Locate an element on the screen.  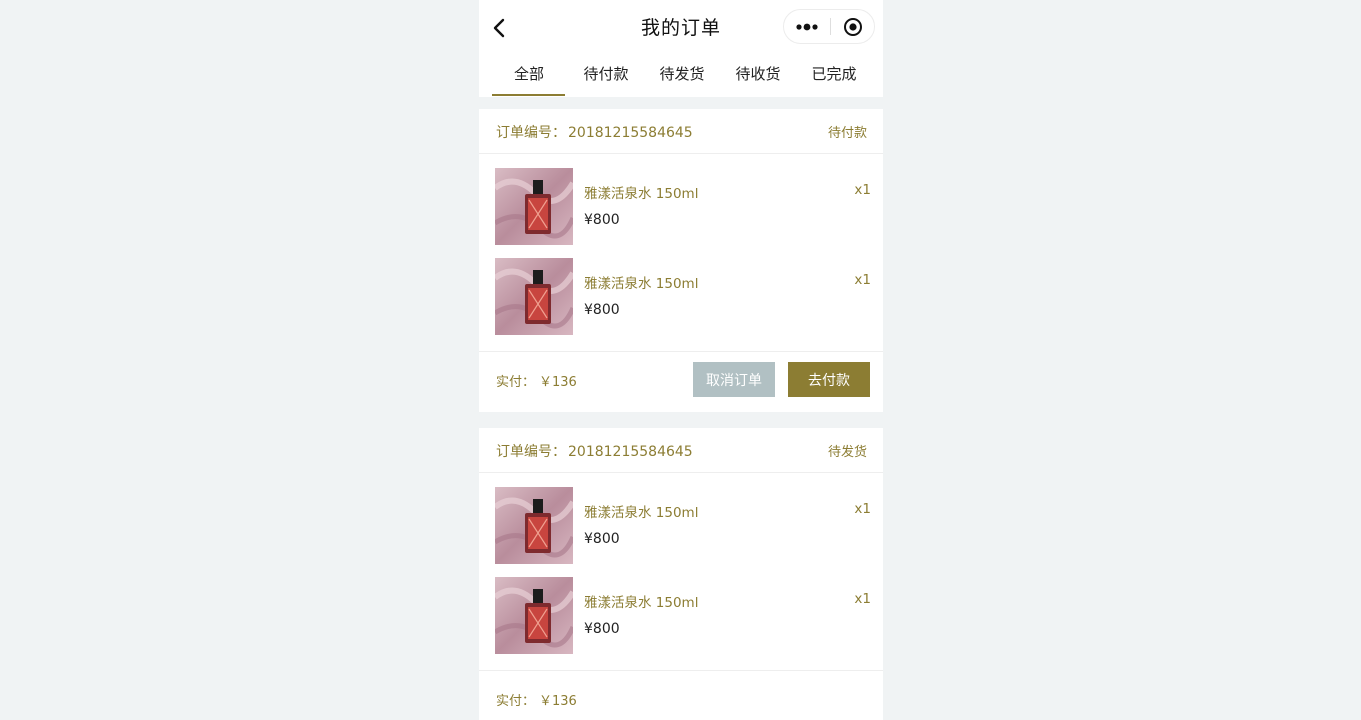
pay-button: 去付款 is located at coordinates (829, 379).